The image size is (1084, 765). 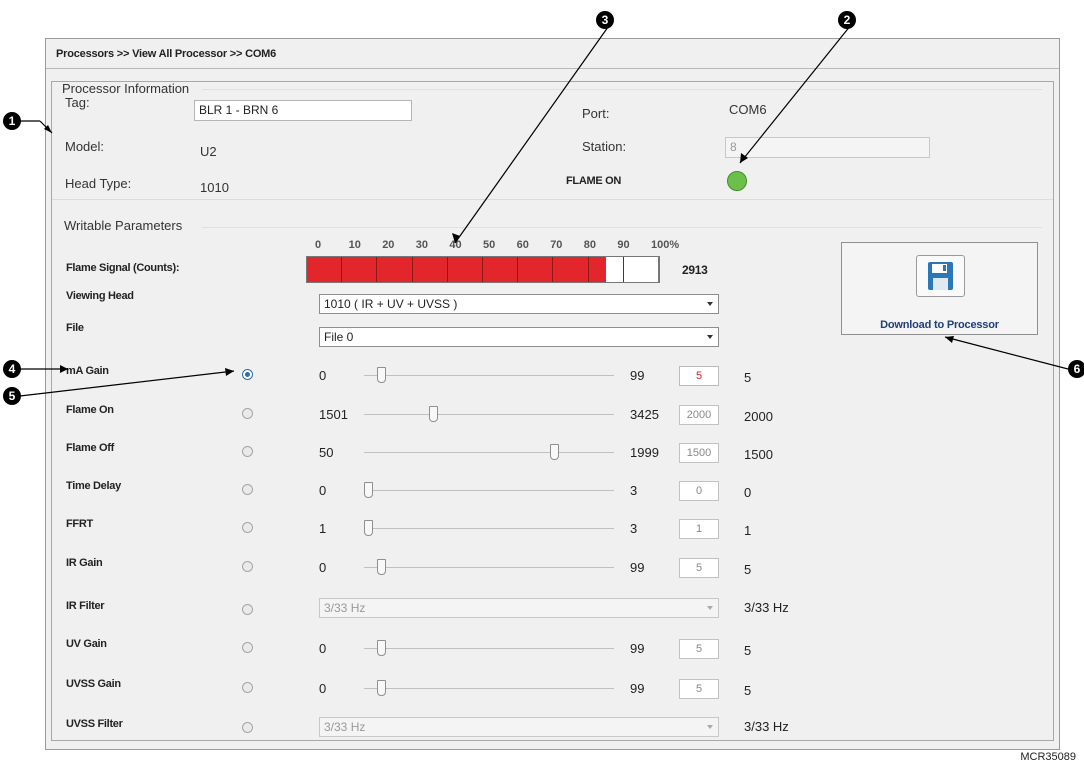 What do you see at coordinates (12, 369) in the screenshot?
I see `callout-4: 4` at bounding box center [12, 369].